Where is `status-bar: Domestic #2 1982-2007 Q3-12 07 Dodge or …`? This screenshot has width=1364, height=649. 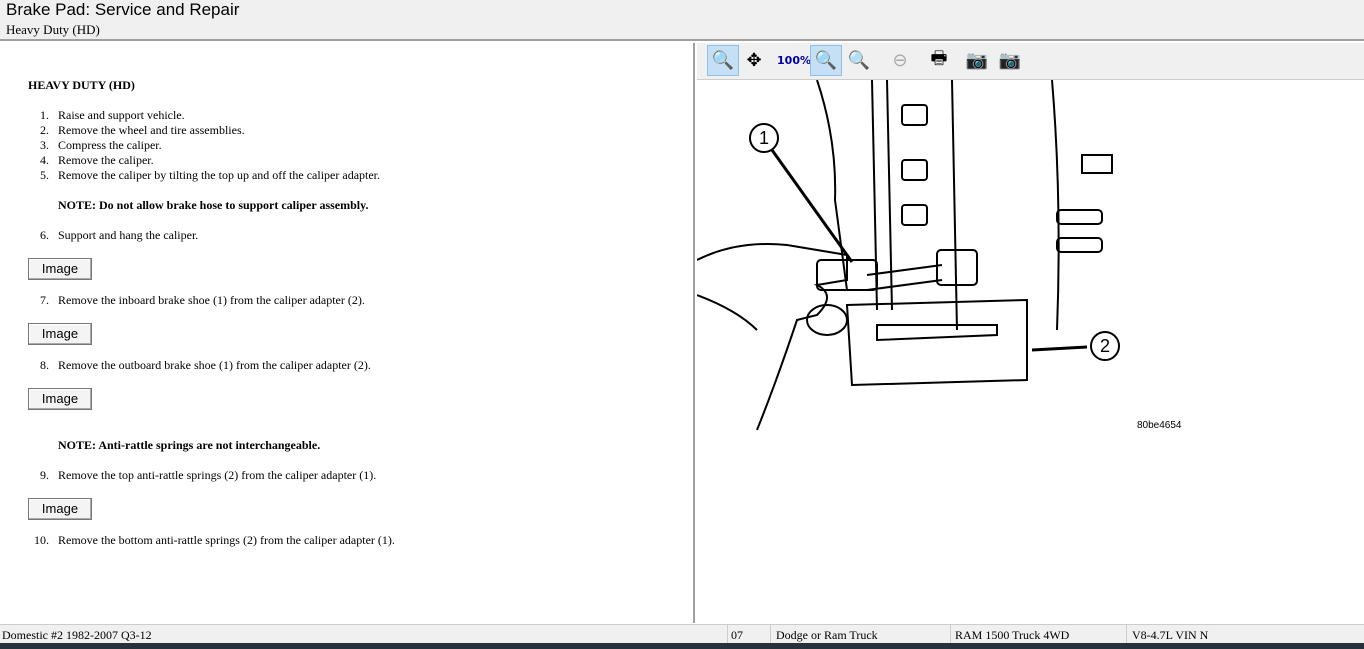
status-bar: Domestic #2 1982-2007 Q3-12 07 Dodge or … is located at coordinates (682, 634).